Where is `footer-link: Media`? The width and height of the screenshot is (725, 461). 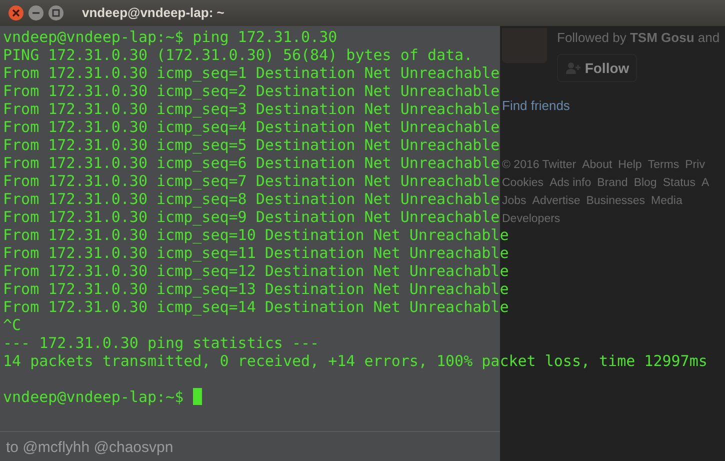
footer-link: Media is located at coordinates (666, 201).